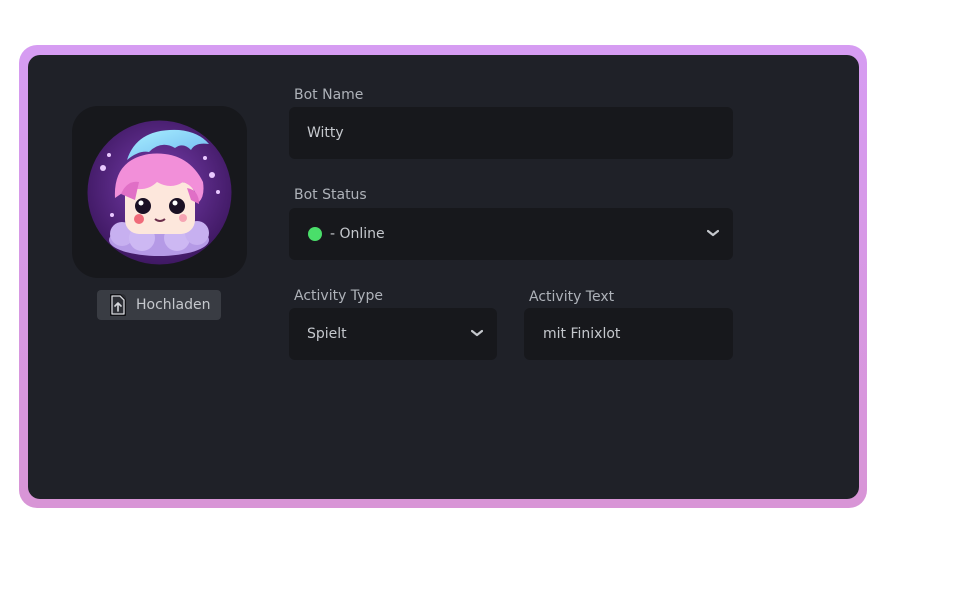  Describe the element at coordinates (357, 234) in the screenshot. I see `bot-status-value: - Online` at that location.